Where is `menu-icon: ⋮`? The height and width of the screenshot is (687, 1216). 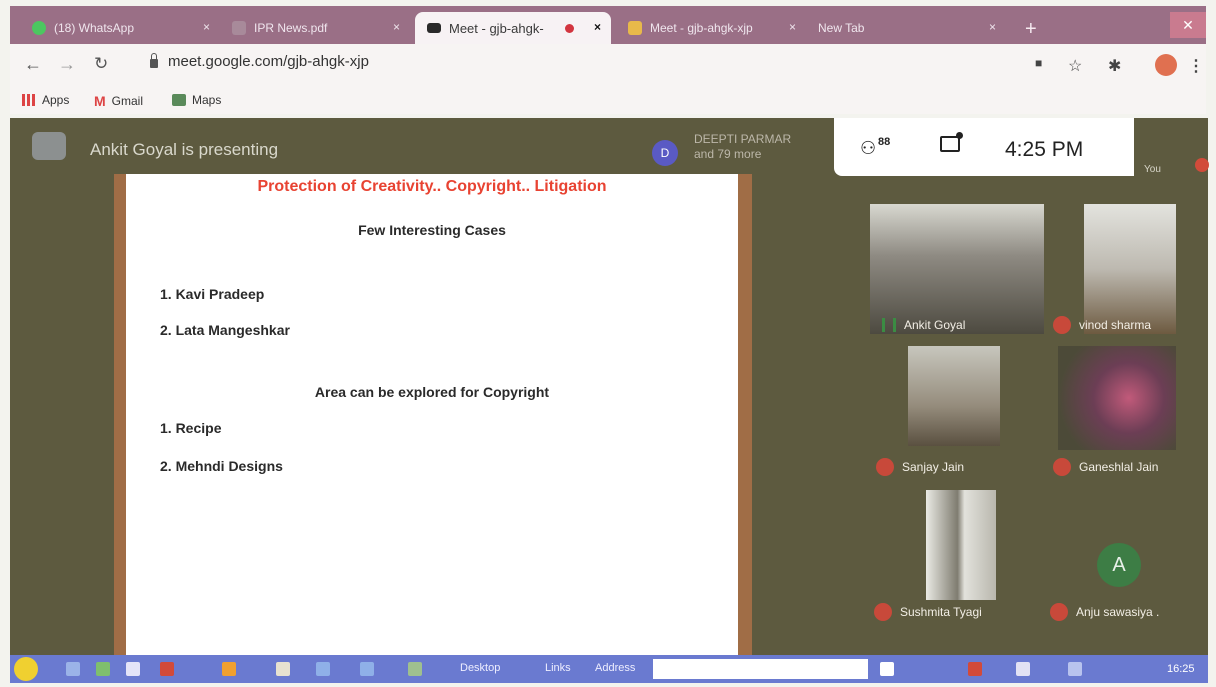 menu-icon: ⋮ is located at coordinates (1196, 66).